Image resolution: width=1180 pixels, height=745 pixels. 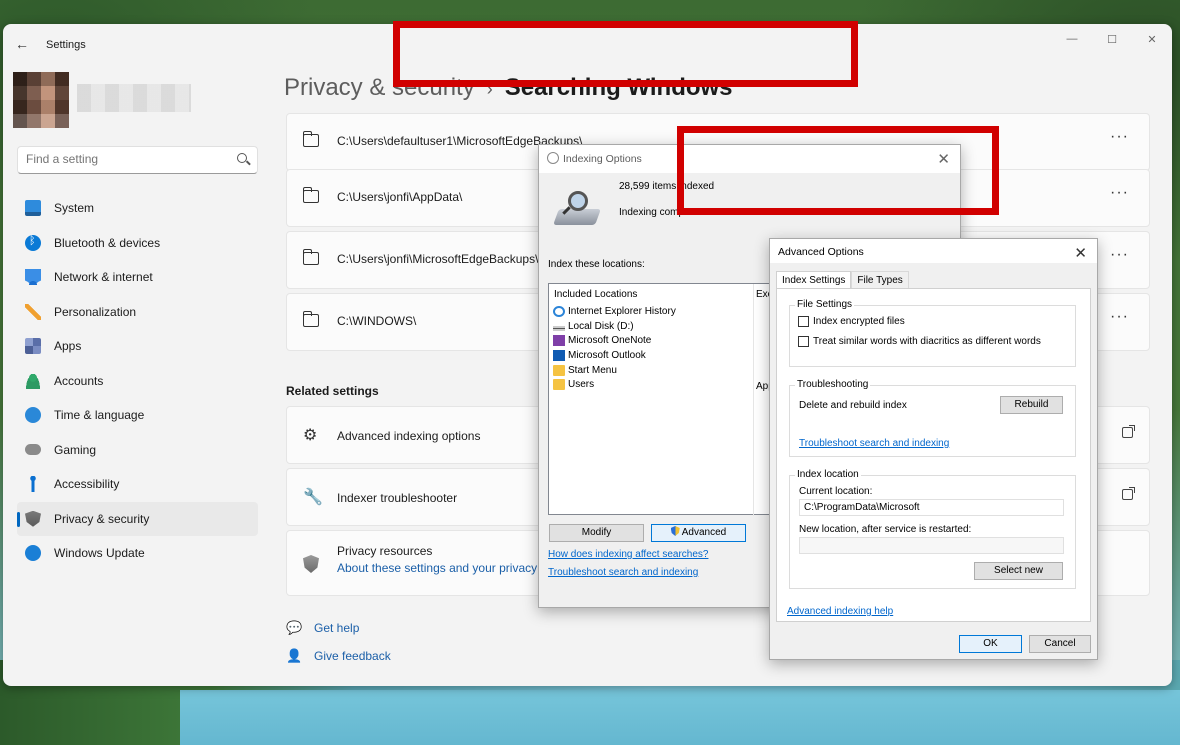 I want to click on apps-icon, so click(x=33, y=346).